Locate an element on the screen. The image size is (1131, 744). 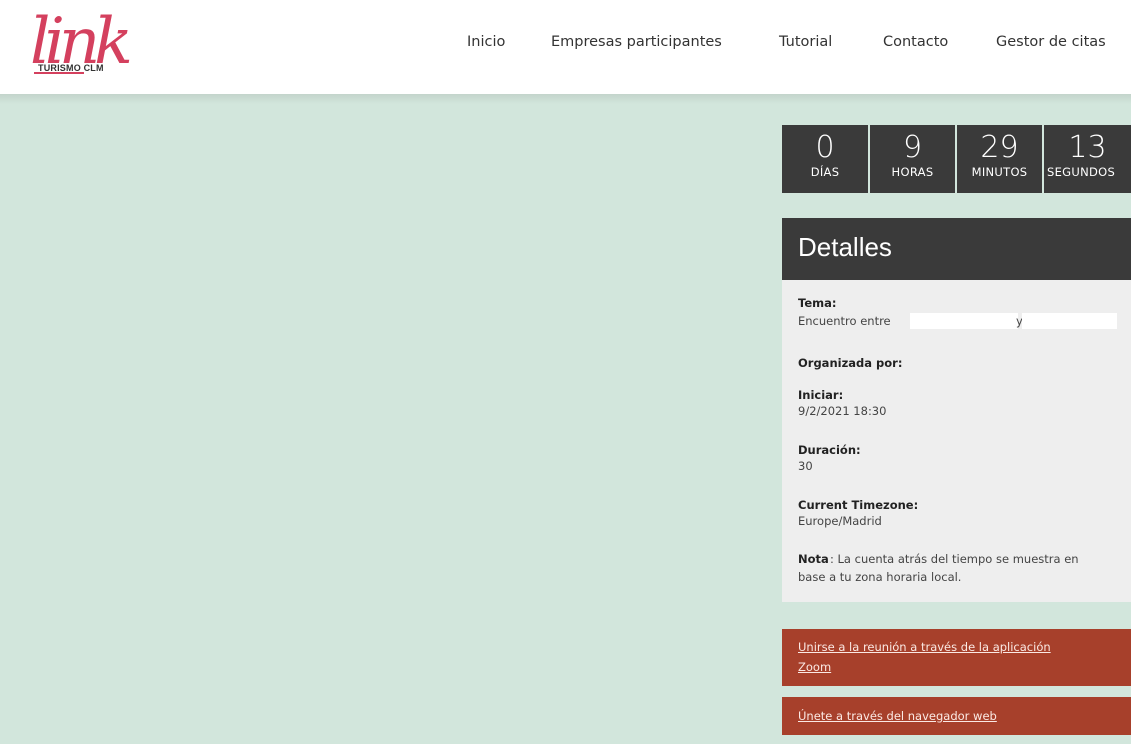
topic-label: Tema: is located at coordinates (817, 303).